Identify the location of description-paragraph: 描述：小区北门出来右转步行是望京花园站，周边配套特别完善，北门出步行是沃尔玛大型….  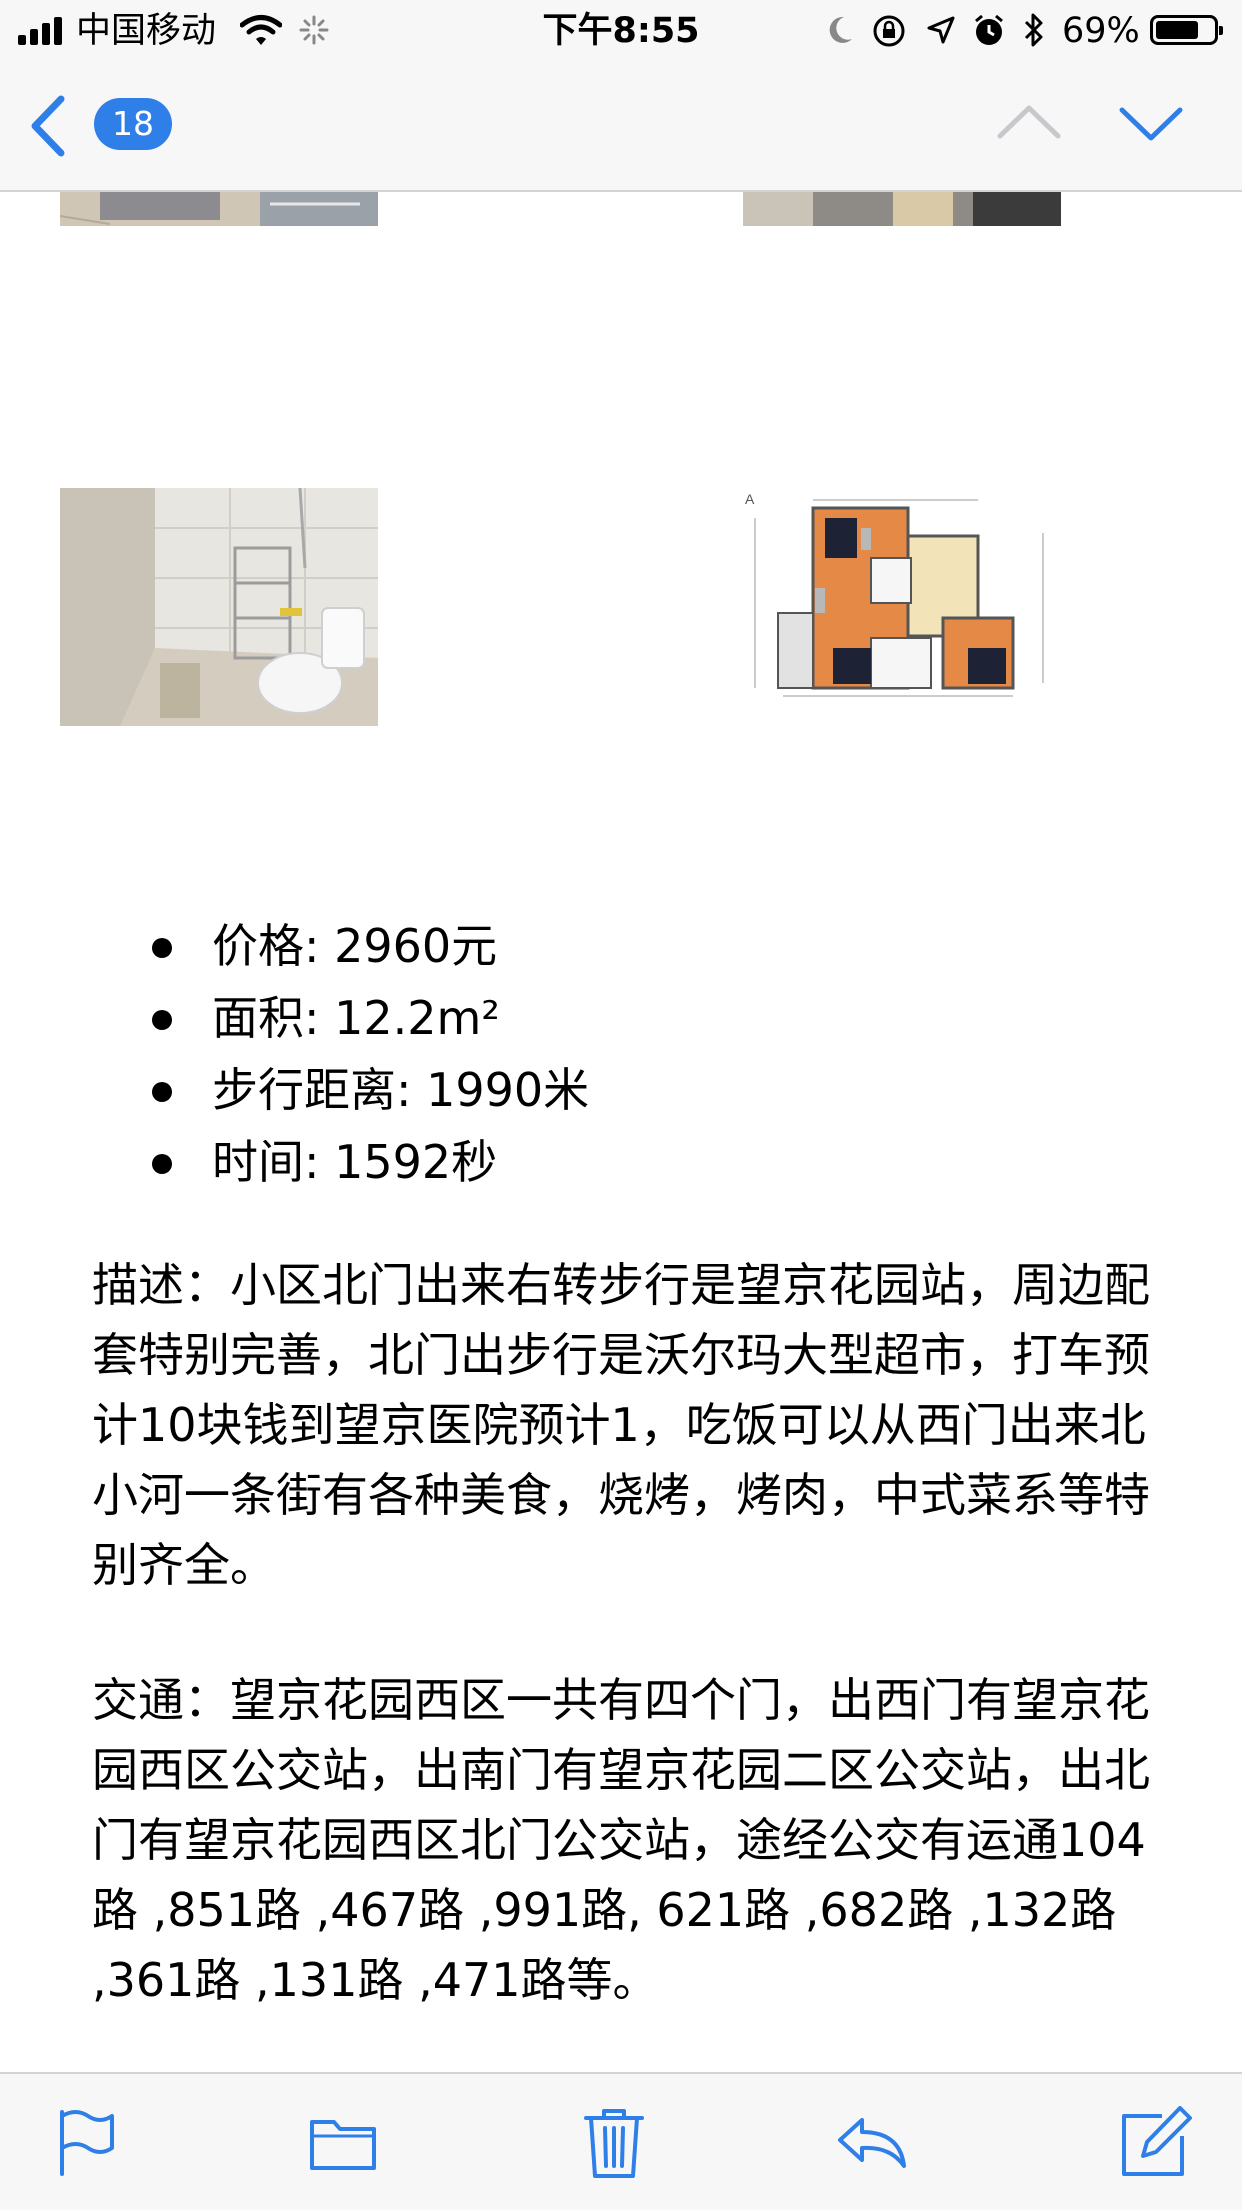
(621, 1425).